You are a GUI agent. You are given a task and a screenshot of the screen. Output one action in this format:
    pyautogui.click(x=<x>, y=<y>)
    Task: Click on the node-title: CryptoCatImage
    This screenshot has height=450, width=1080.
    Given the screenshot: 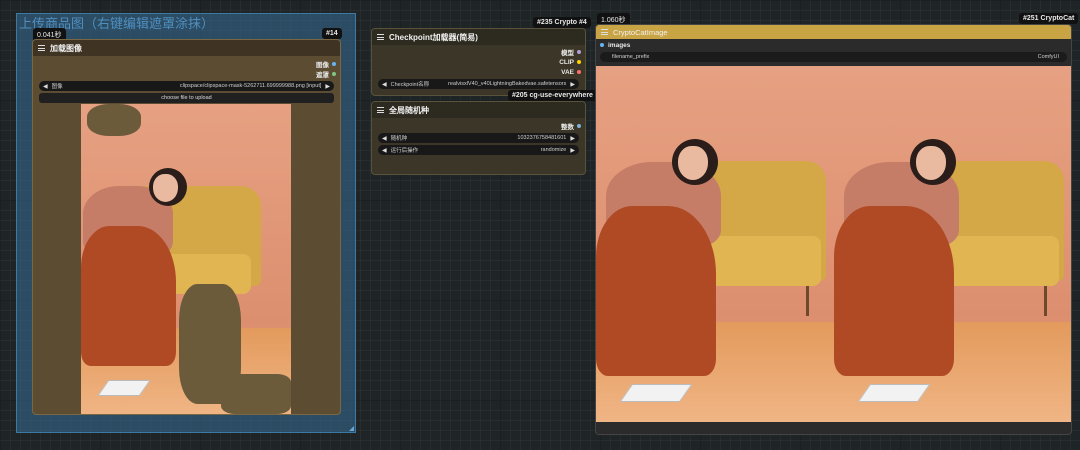 What is the action you would take?
    pyautogui.click(x=640, y=32)
    